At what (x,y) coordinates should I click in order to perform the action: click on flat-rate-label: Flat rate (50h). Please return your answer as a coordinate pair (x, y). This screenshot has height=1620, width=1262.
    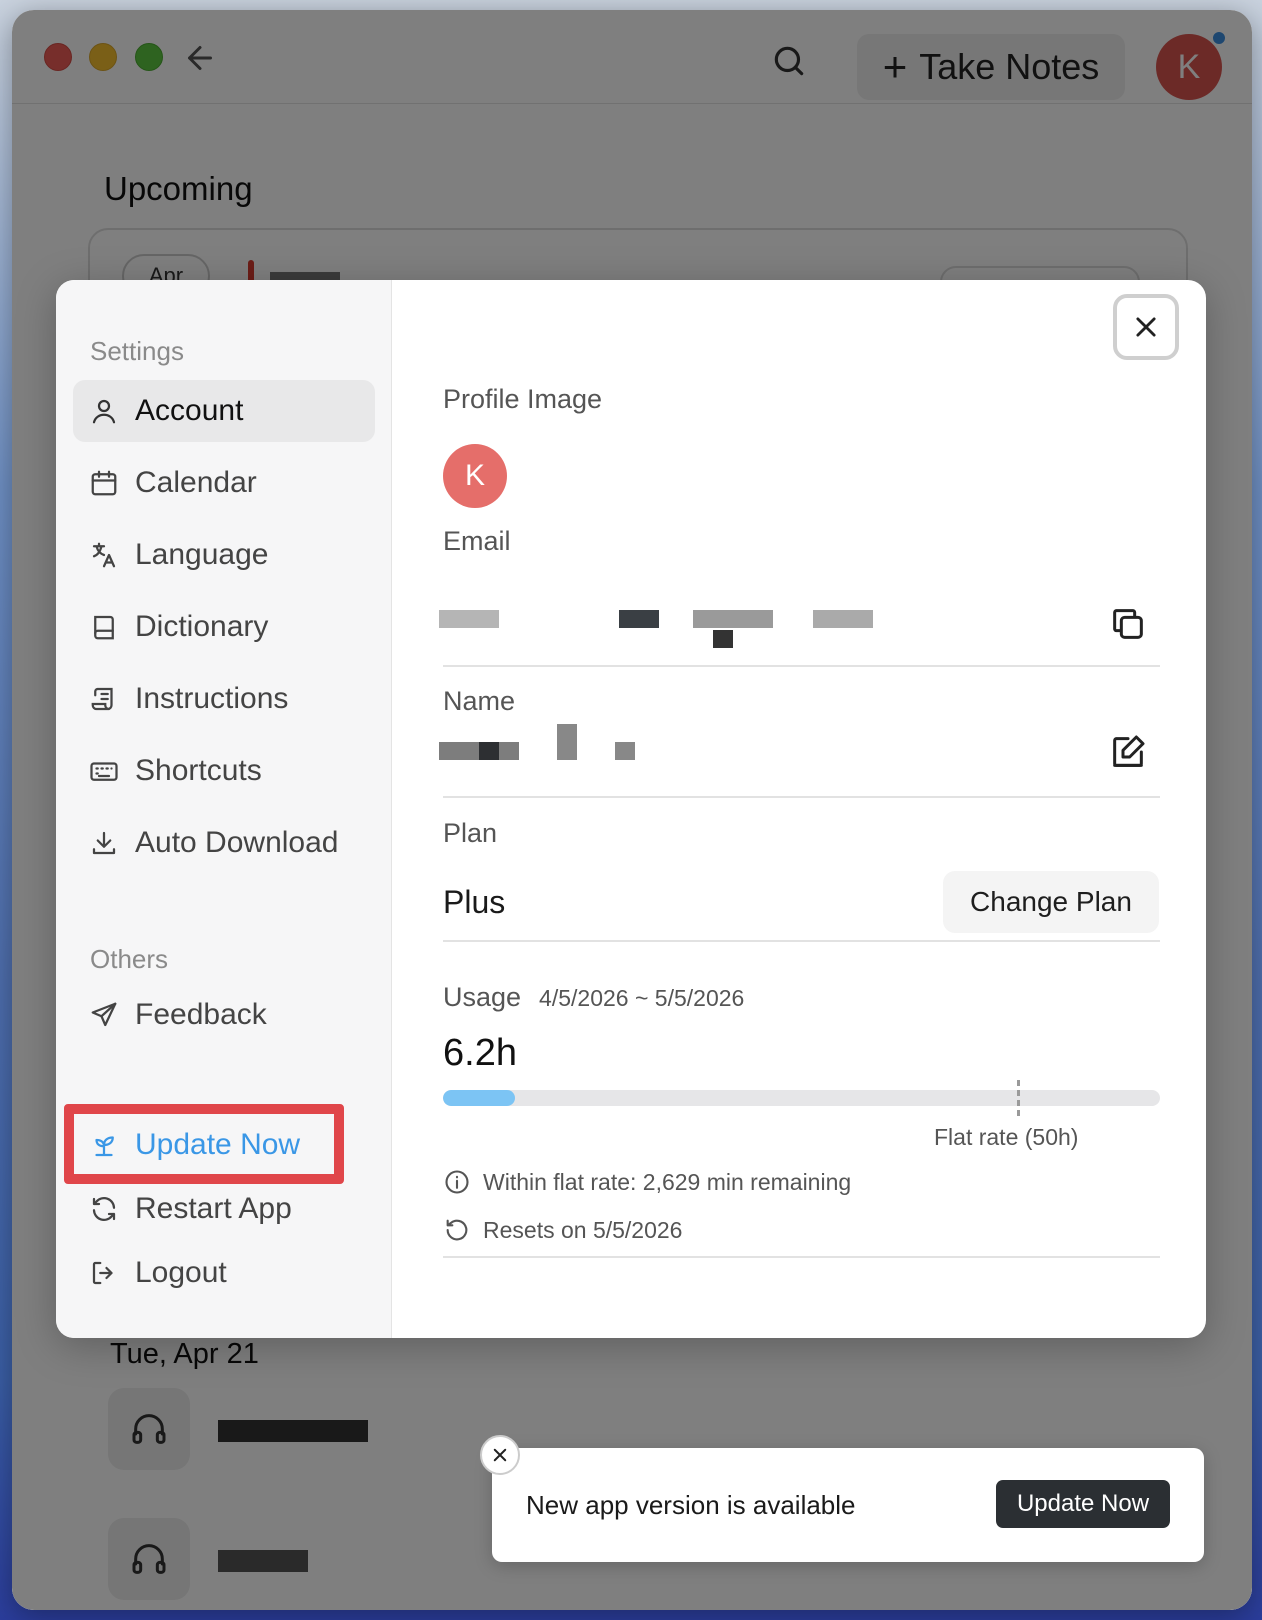
    Looking at the image, I should click on (1006, 1137).